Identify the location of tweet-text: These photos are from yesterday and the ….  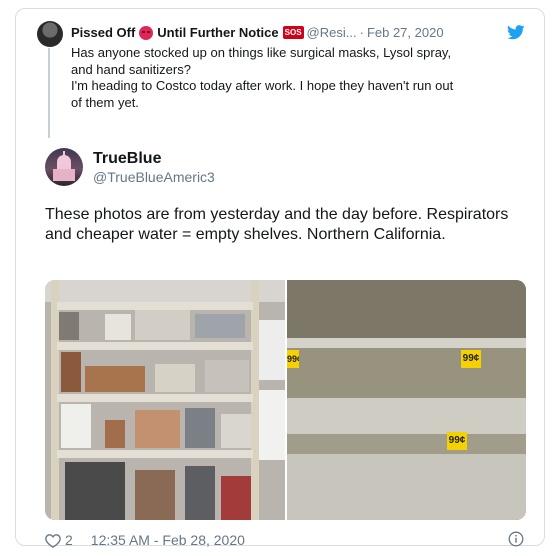
(277, 224).